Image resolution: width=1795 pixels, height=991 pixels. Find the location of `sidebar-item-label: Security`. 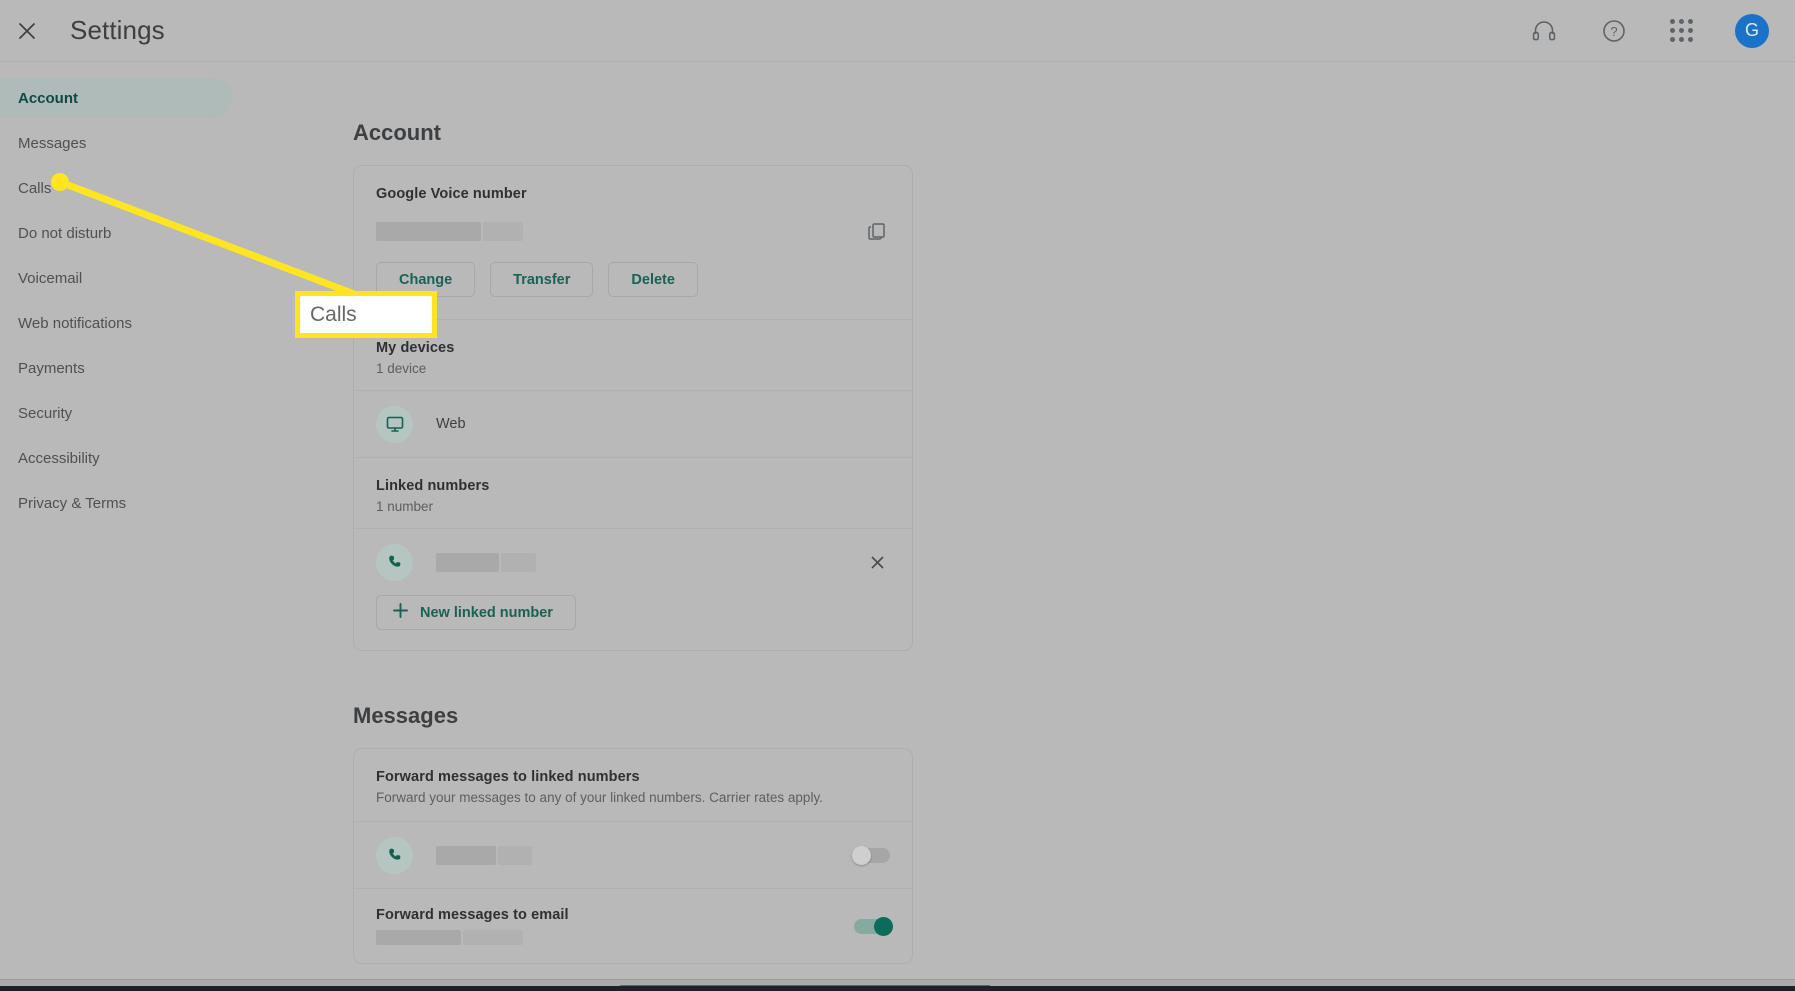

sidebar-item-label: Security is located at coordinates (45, 413).